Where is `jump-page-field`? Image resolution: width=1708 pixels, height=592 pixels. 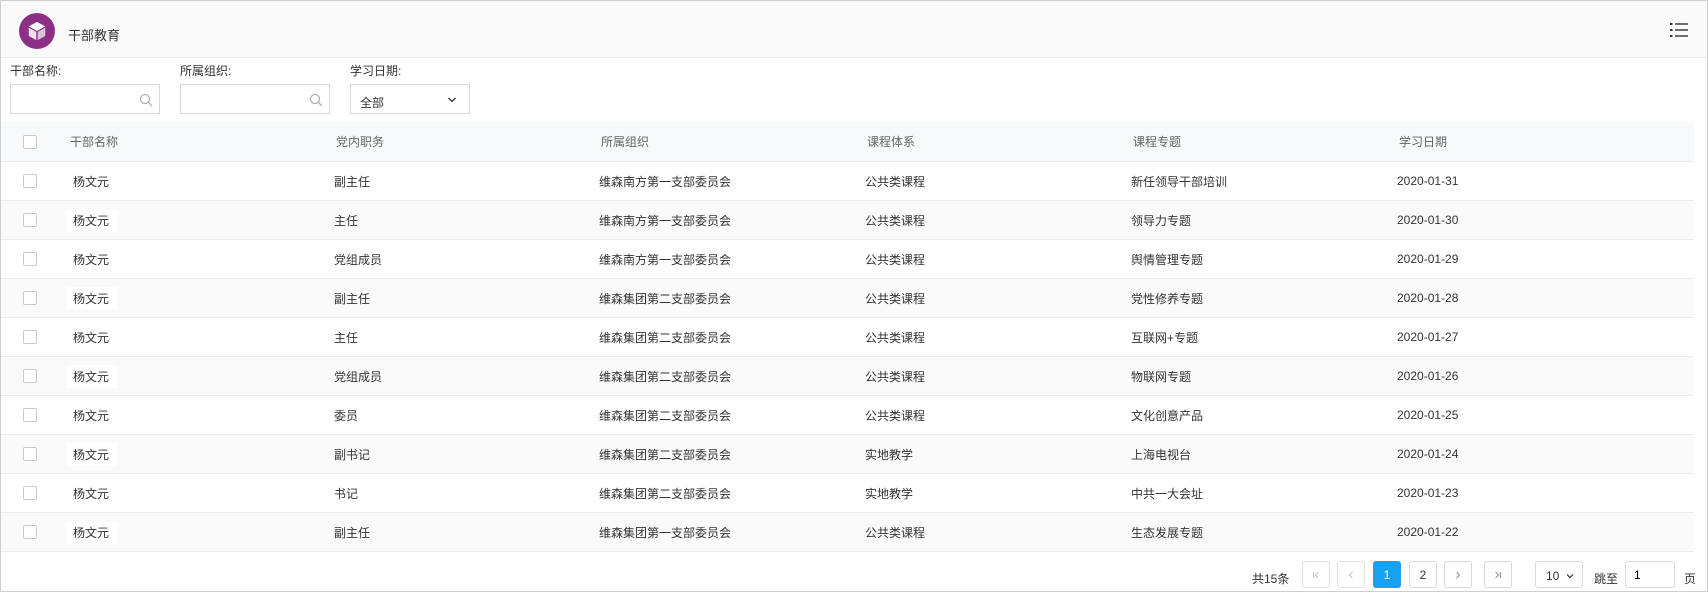 jump-page-field is located at coordinates (1650, 574).